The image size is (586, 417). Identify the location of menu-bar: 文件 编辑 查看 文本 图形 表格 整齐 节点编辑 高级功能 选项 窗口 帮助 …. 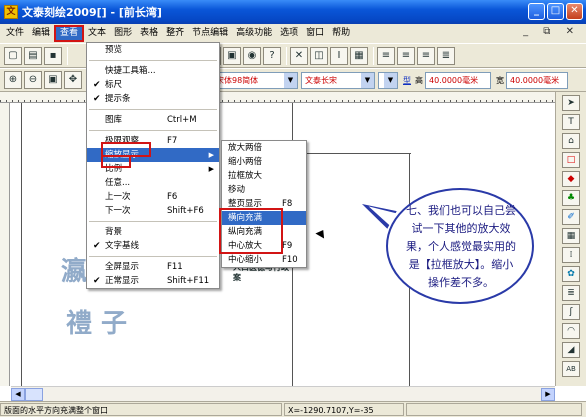
(293, 33).